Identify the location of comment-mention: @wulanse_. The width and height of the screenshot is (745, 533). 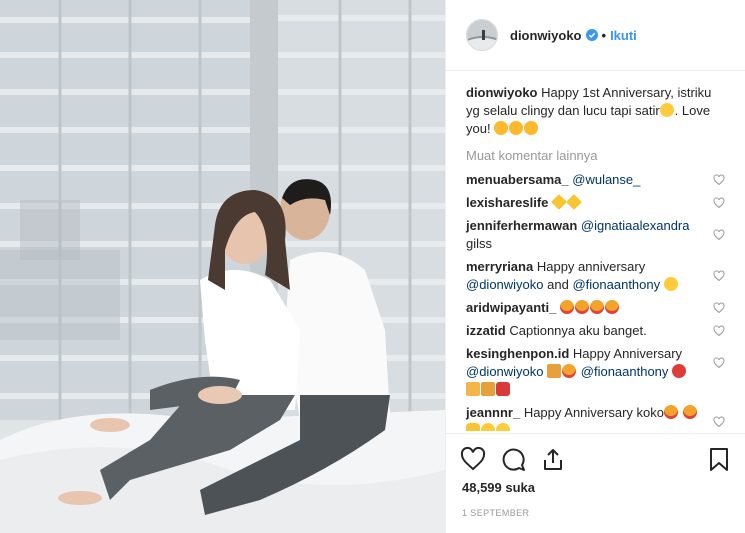
(606, 179).